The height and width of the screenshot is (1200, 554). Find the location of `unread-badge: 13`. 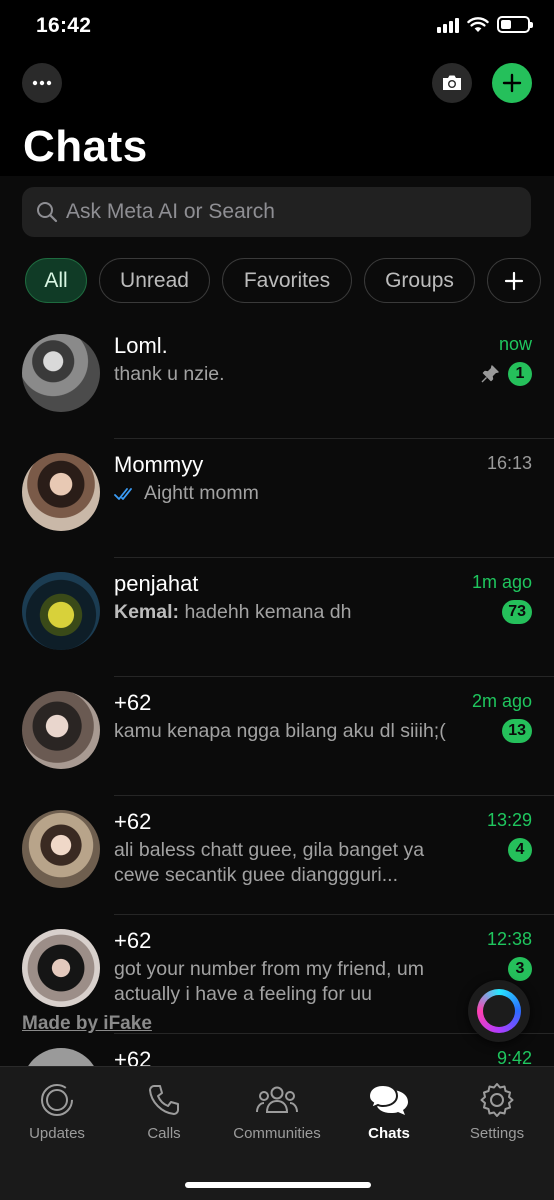

unread-badge: 13 is located at coordinates (517, 731).